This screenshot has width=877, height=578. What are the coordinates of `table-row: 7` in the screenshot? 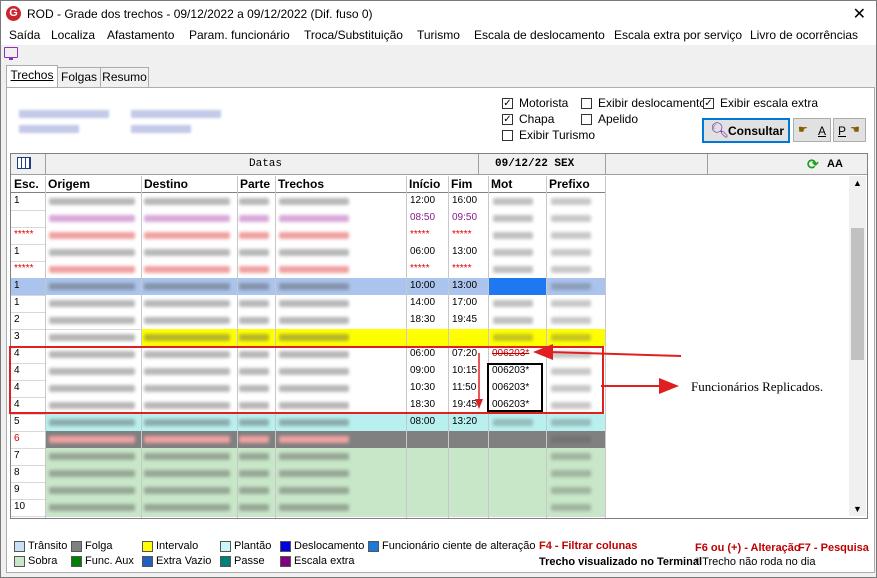 It's located at (308, 457).